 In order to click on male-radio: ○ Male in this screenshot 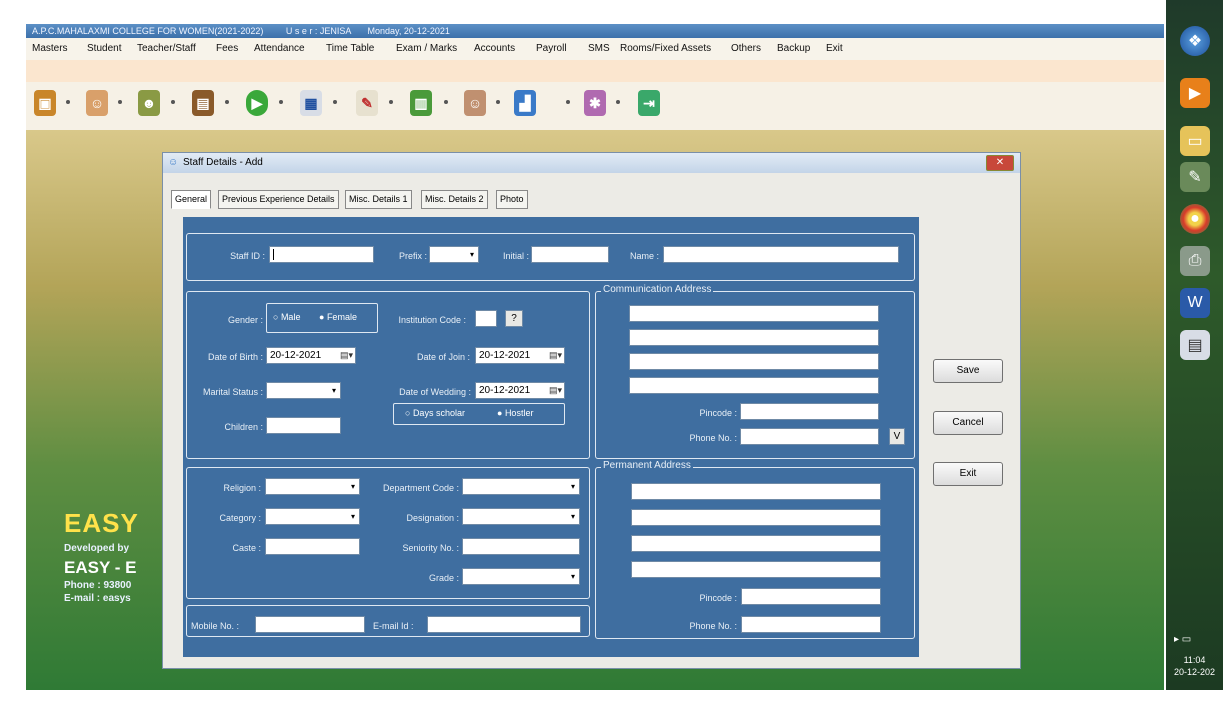, I will do `click(286, 317)`.